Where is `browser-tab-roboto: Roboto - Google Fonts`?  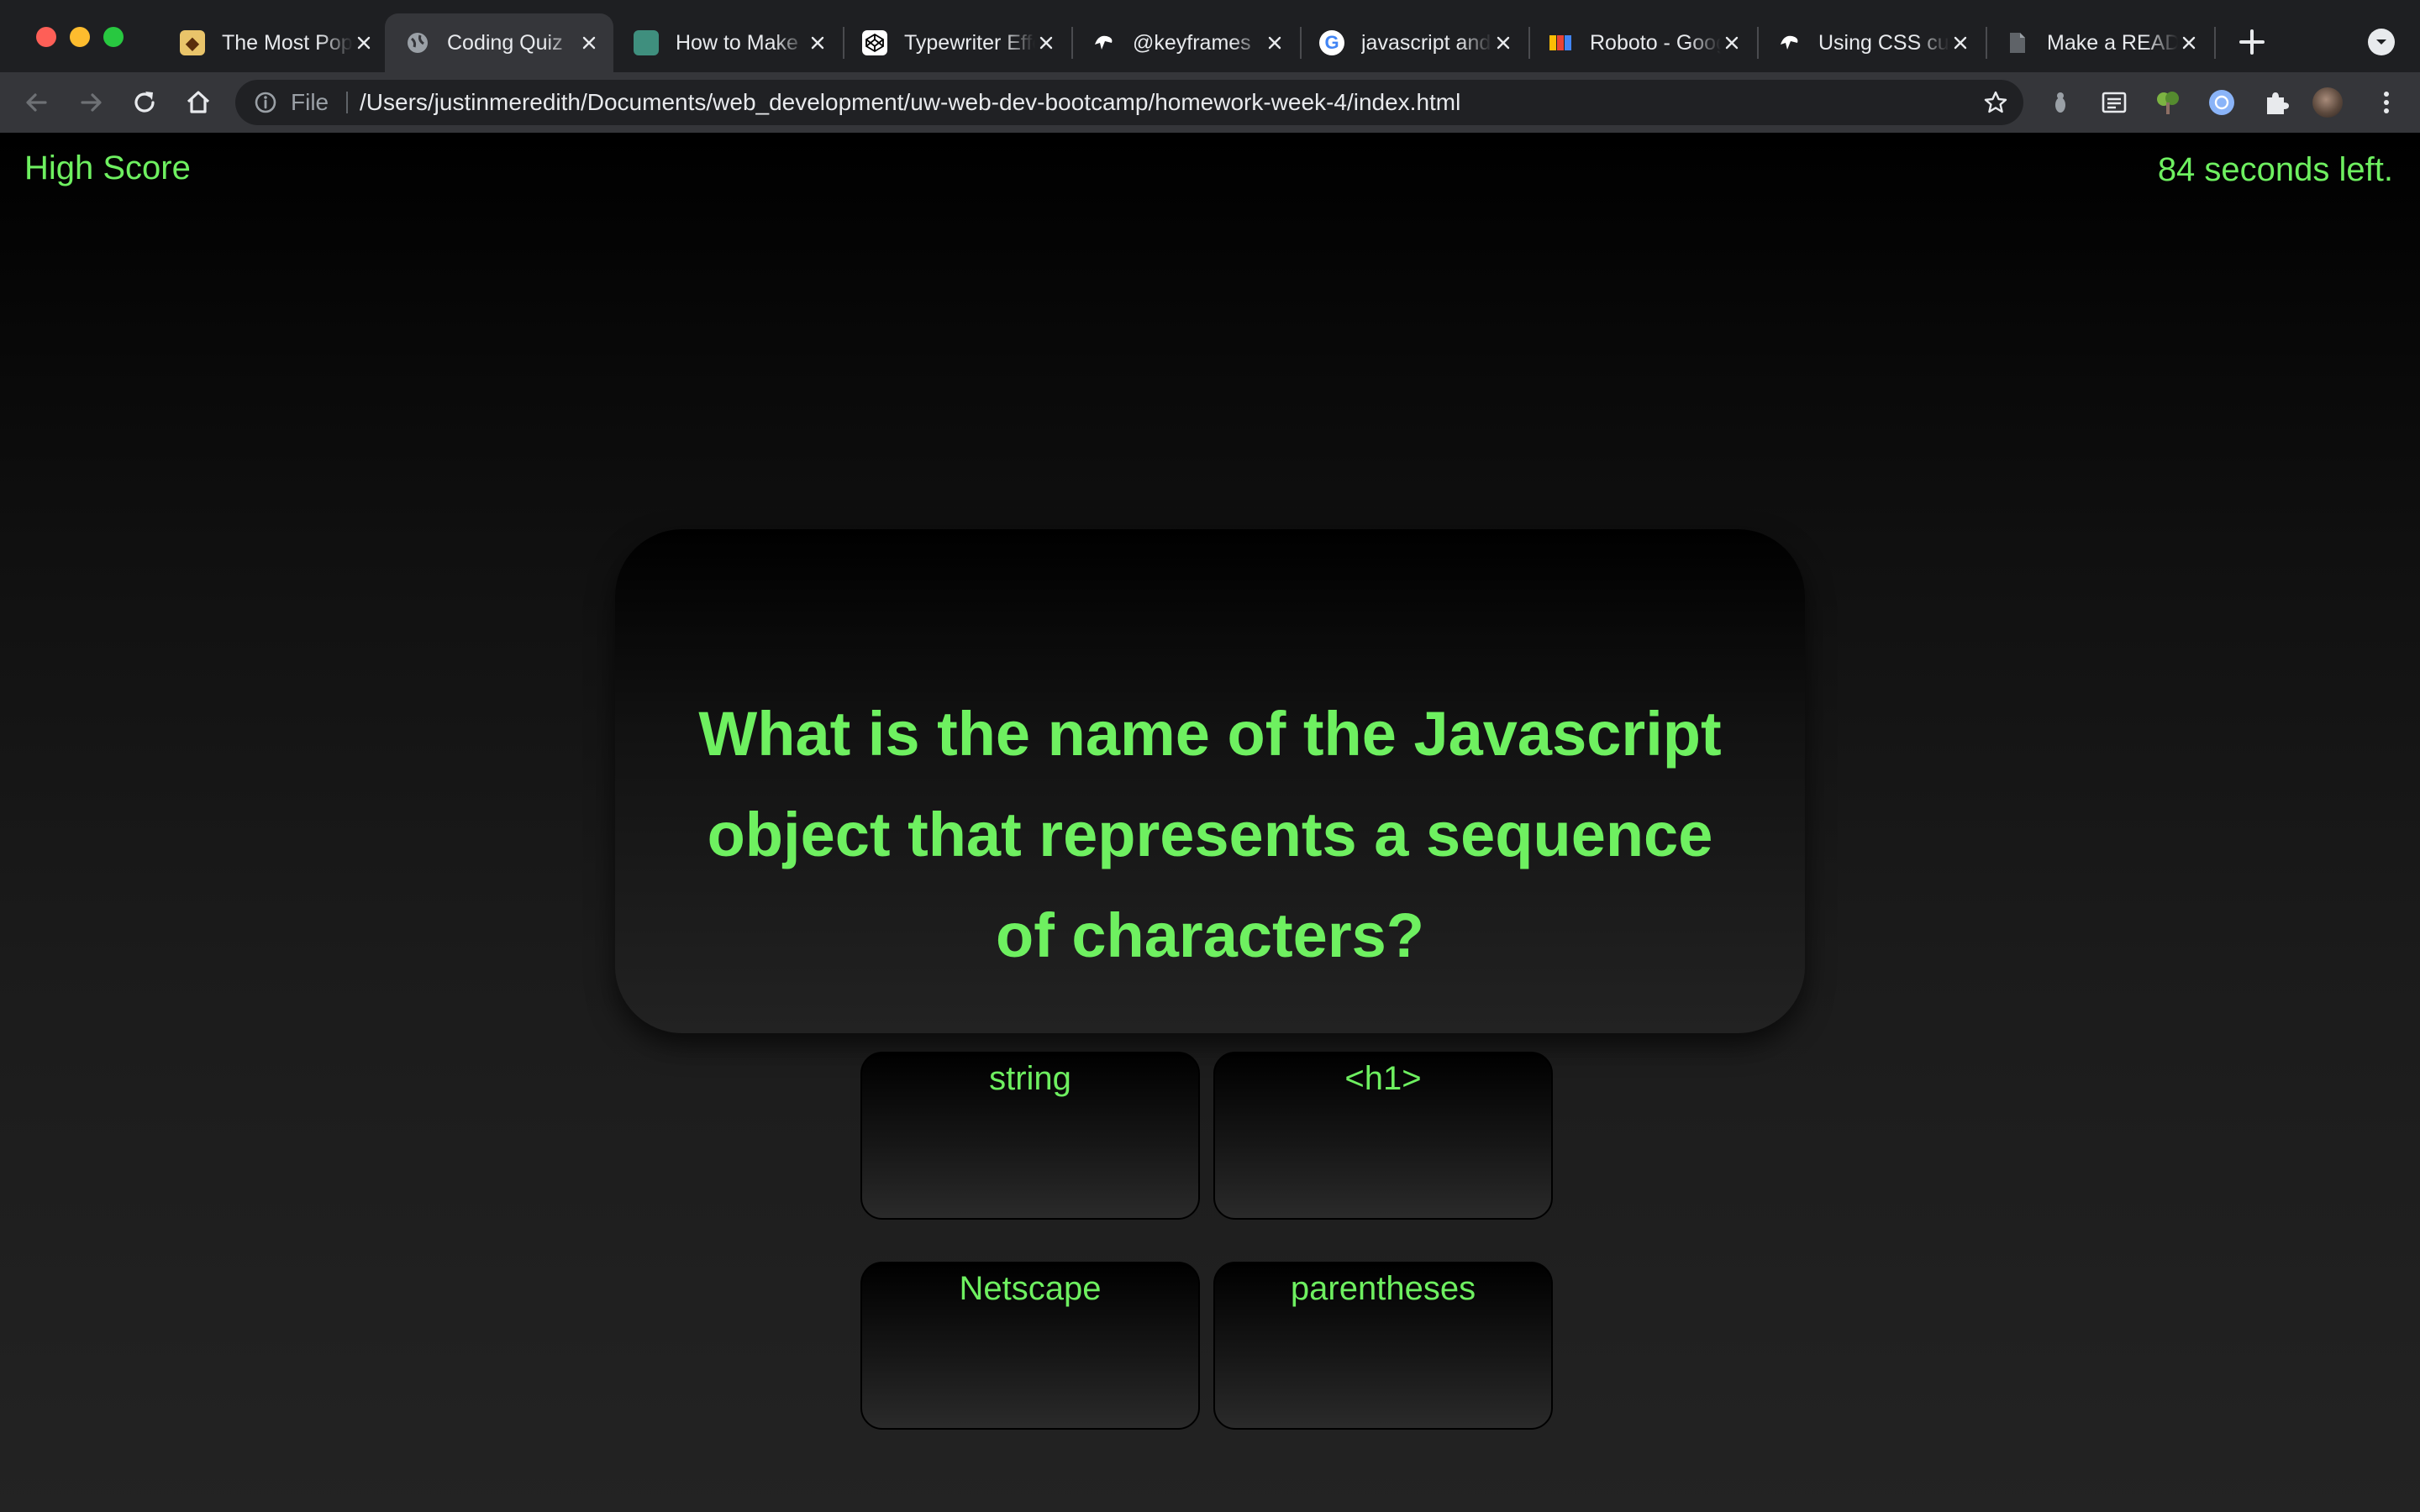 browser-tab-roboto: Roboto - Google Fonts is located at coordinates (1642, 42).